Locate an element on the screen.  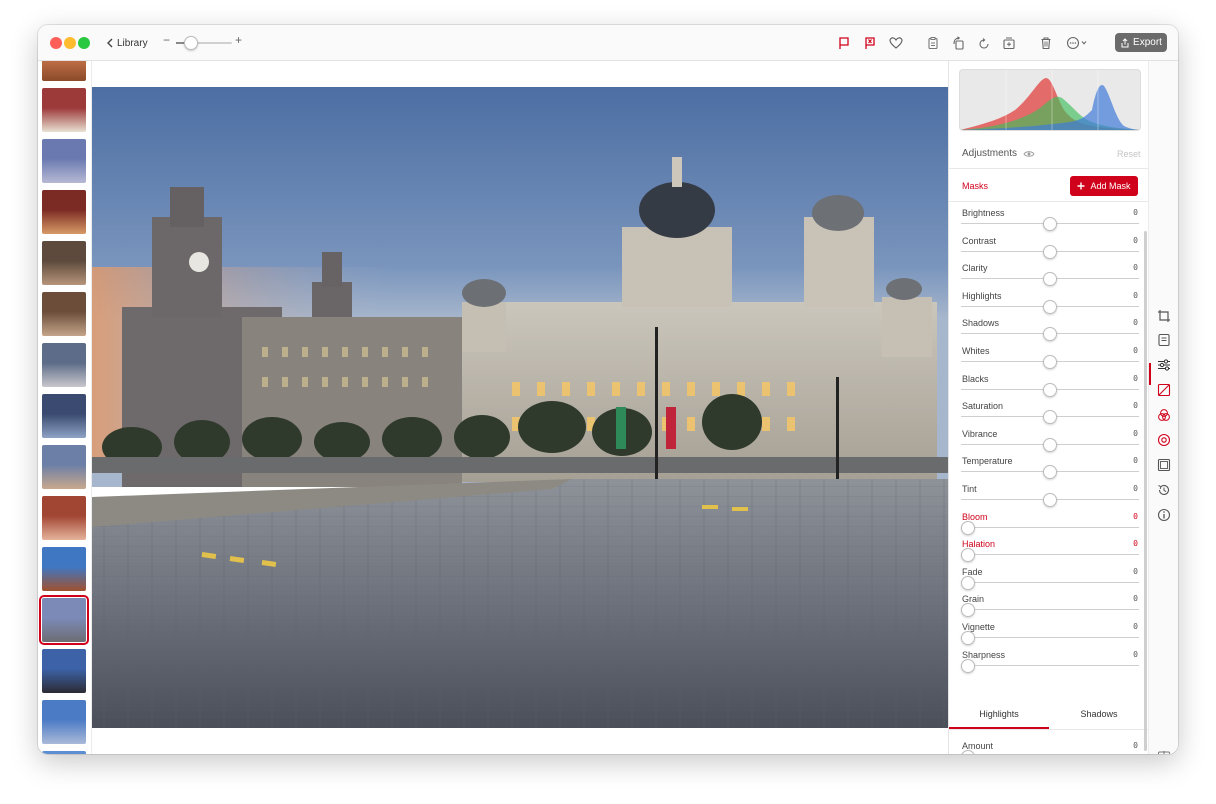
slider-row-temperature: Temperature 0 is located at coordinates (1048, 469).